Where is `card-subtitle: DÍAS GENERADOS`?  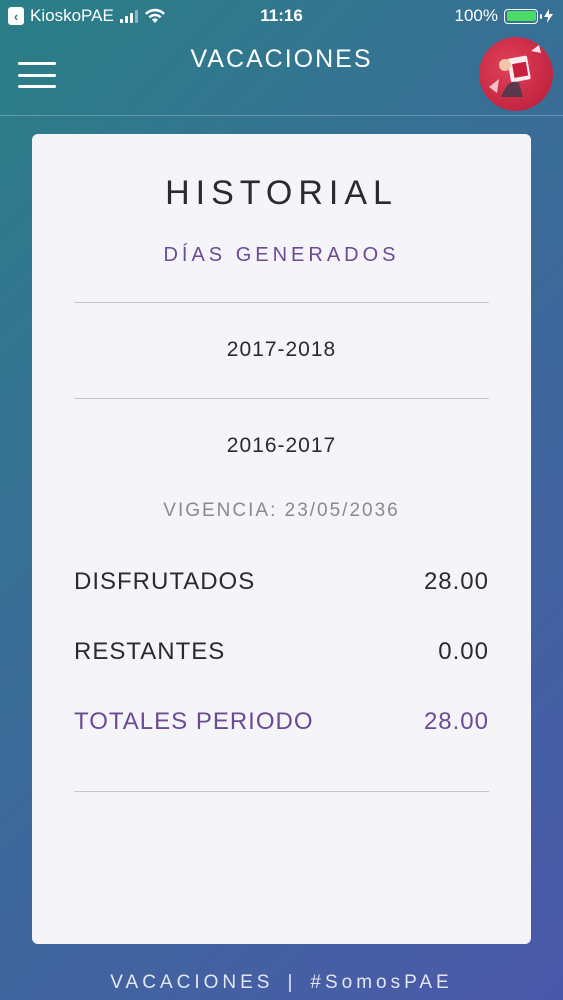 card-subtitle: DÍAS GENERADOS is located at coordinates (281, 255).